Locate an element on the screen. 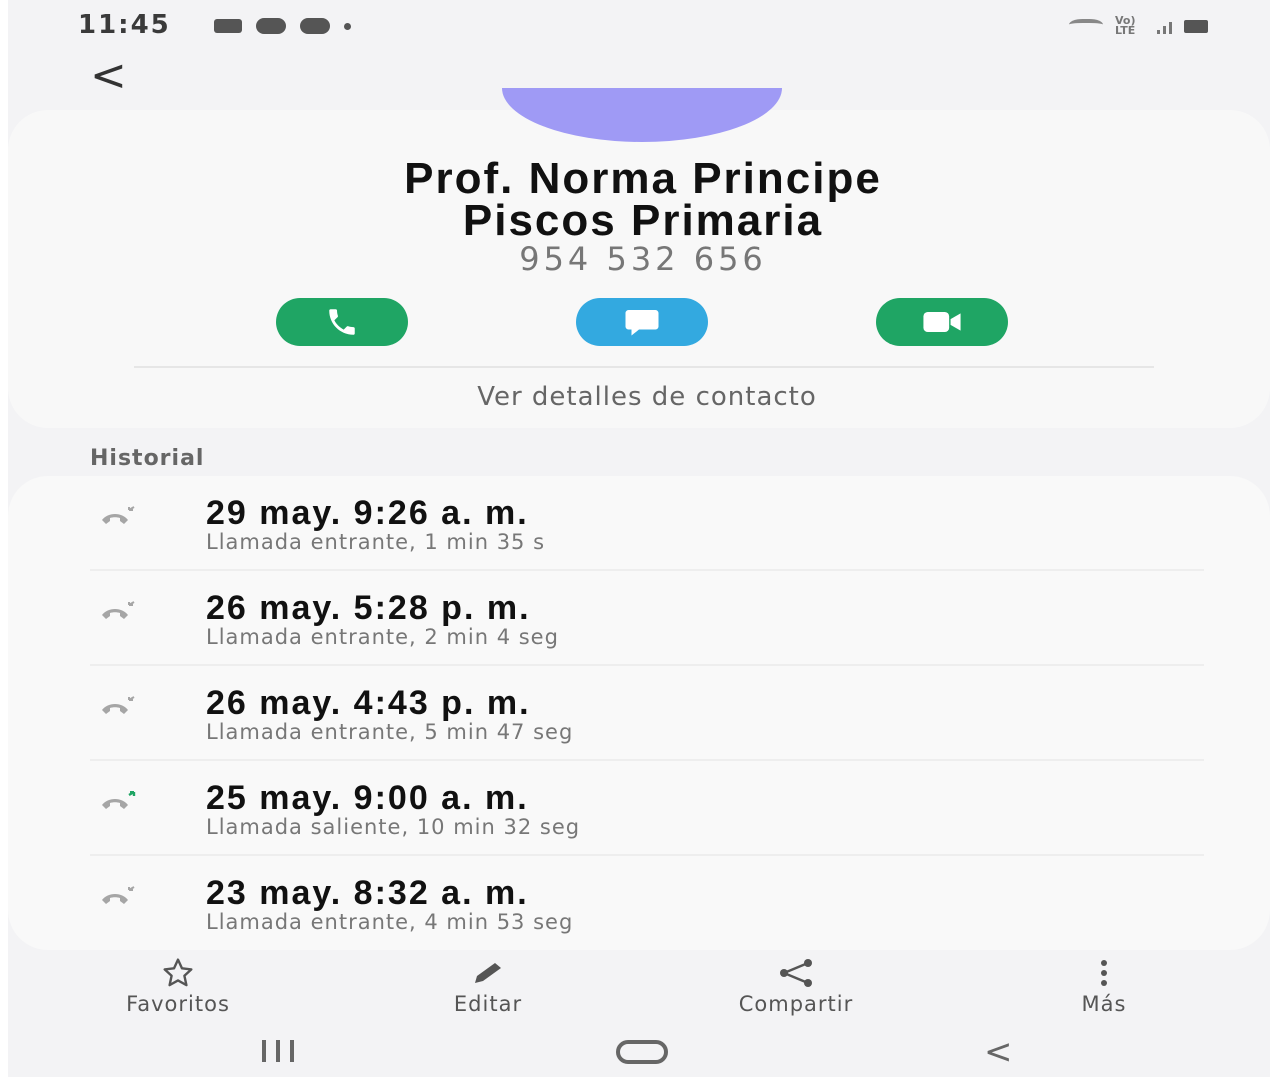 This screenshot has height=1077, width=1272. wifi-icon is located at coordinates (1086, 26).